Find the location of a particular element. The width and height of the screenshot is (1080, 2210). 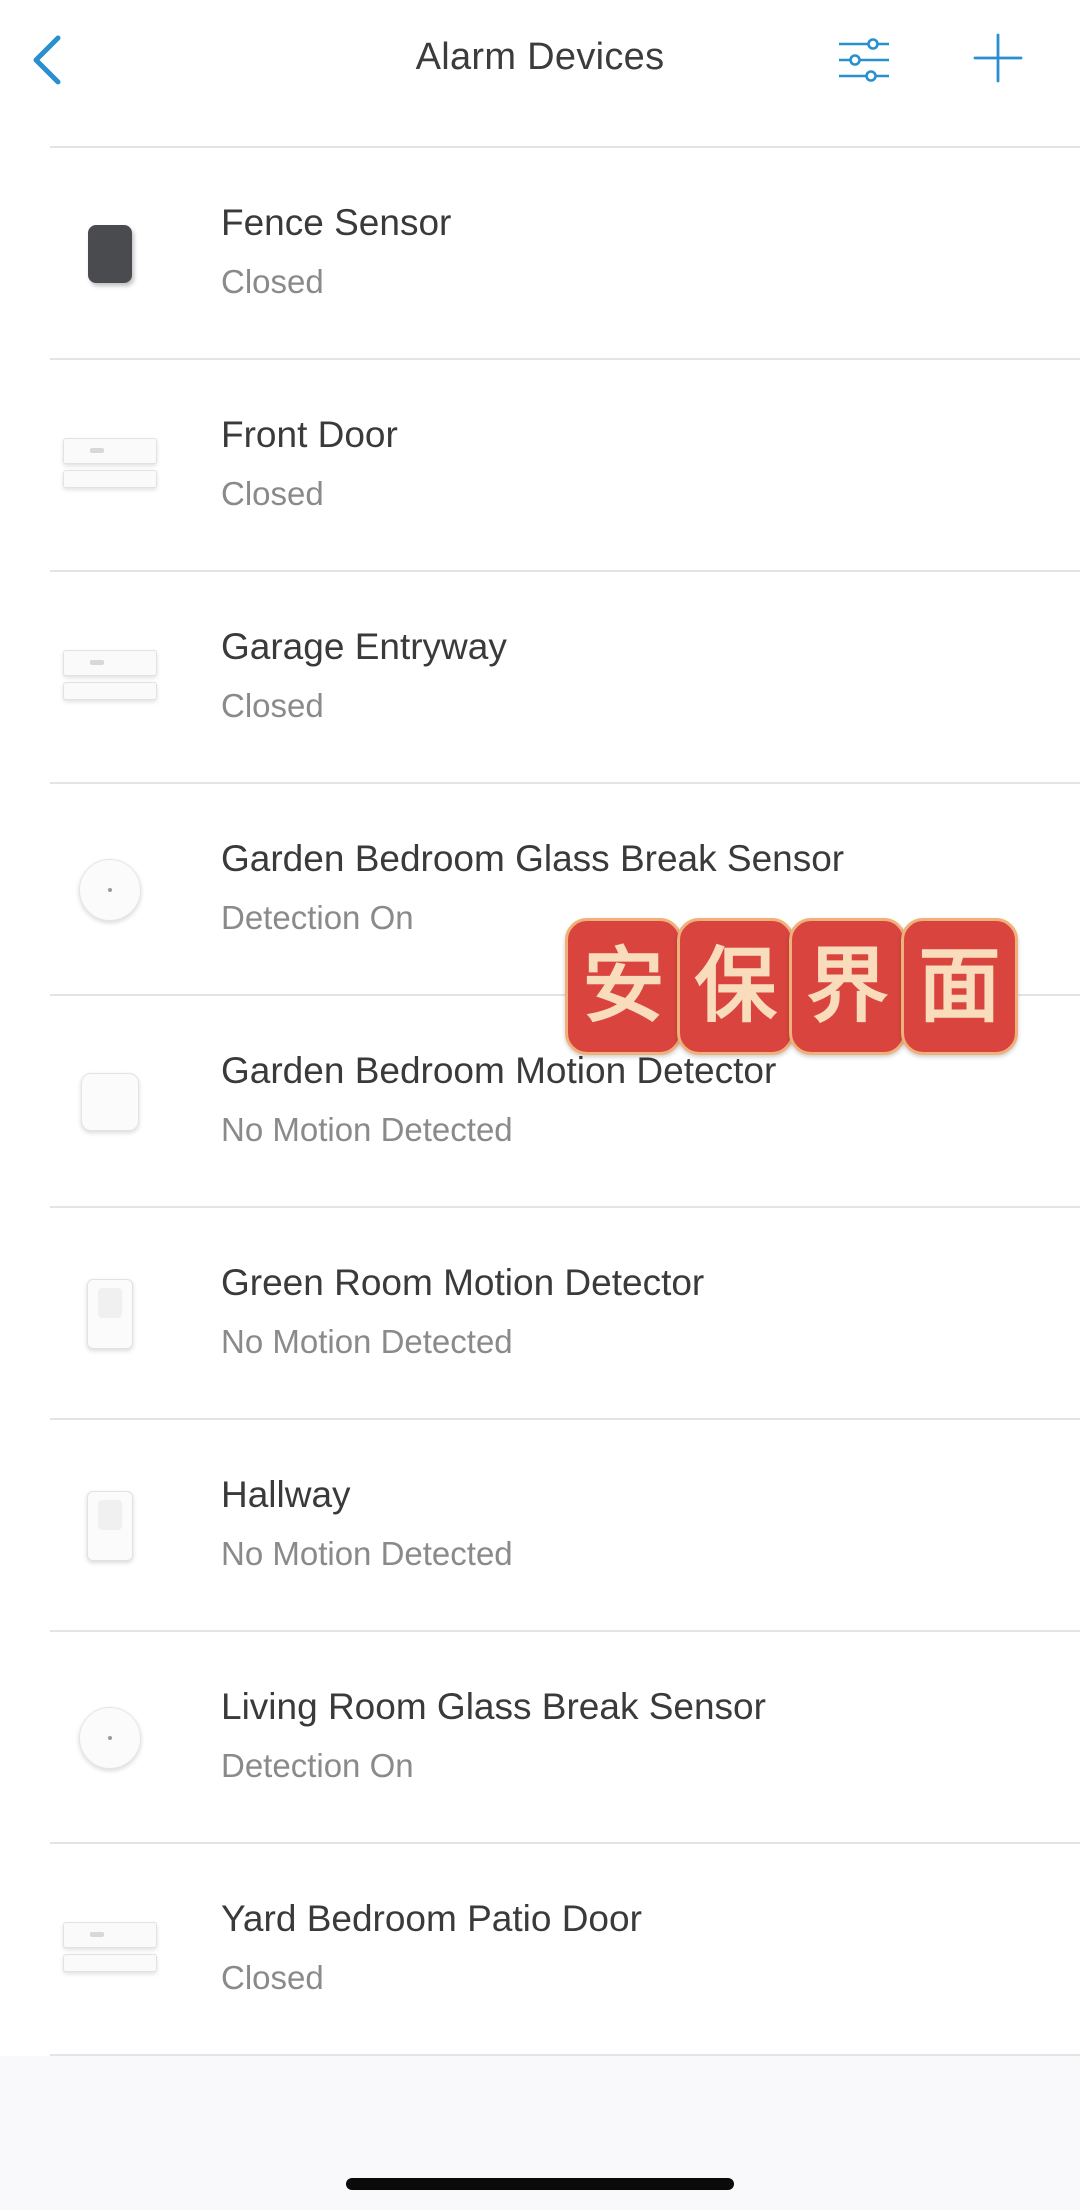

watermark-stamp: 安 保 界 面 is located at coordinates (800, 988).